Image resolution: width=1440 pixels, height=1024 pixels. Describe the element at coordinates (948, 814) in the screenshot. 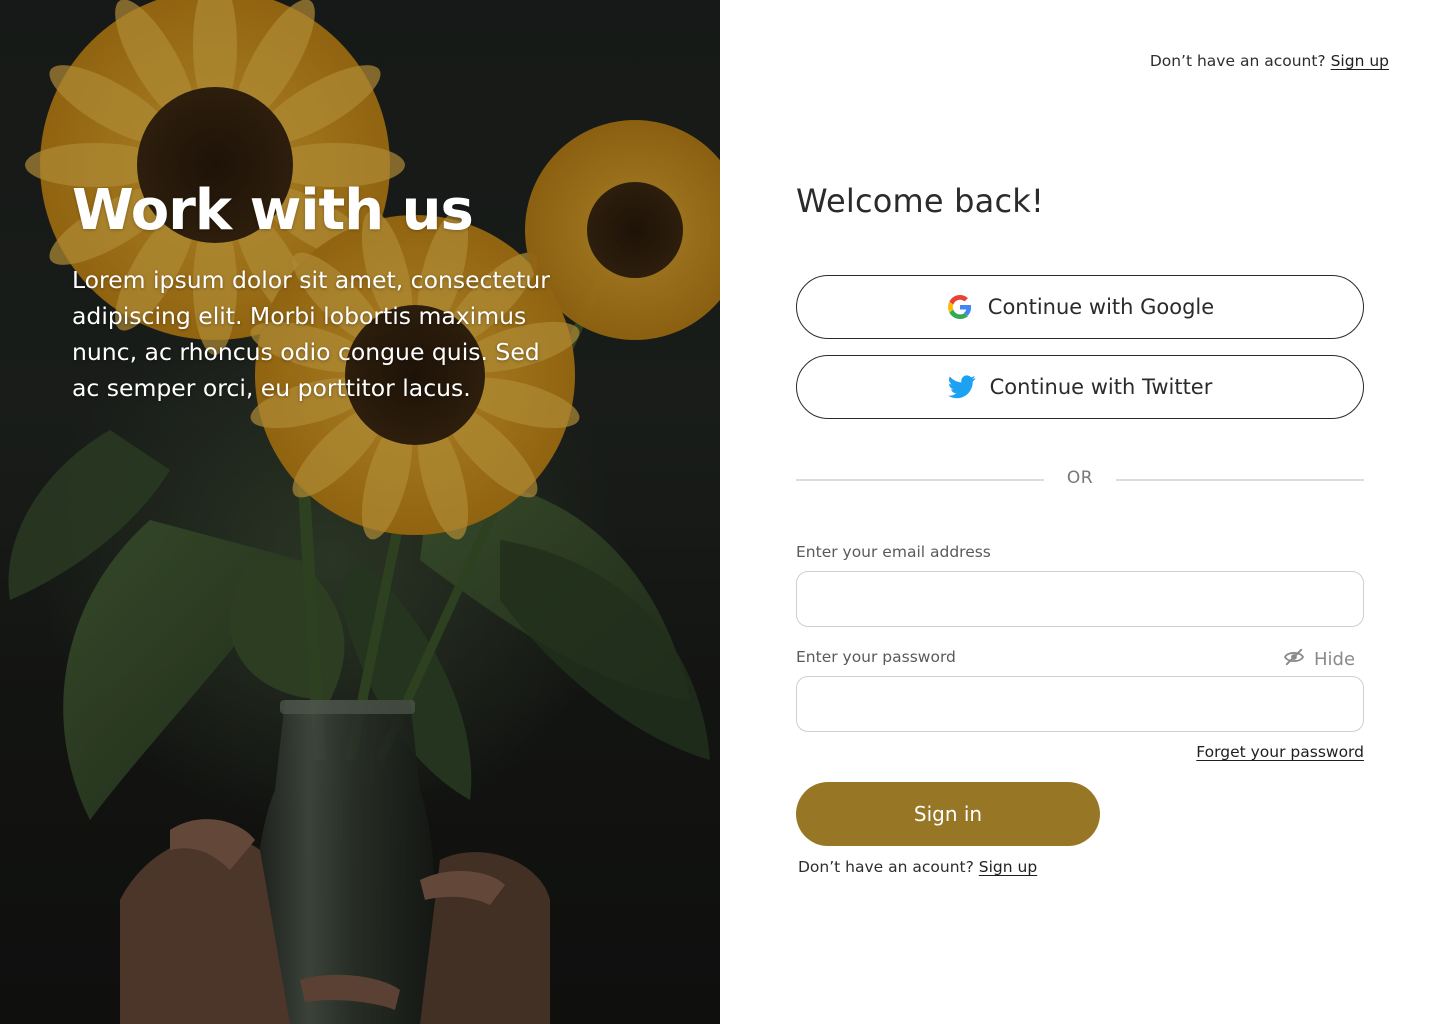

I see `sign-in-button: Sign in` at that location.